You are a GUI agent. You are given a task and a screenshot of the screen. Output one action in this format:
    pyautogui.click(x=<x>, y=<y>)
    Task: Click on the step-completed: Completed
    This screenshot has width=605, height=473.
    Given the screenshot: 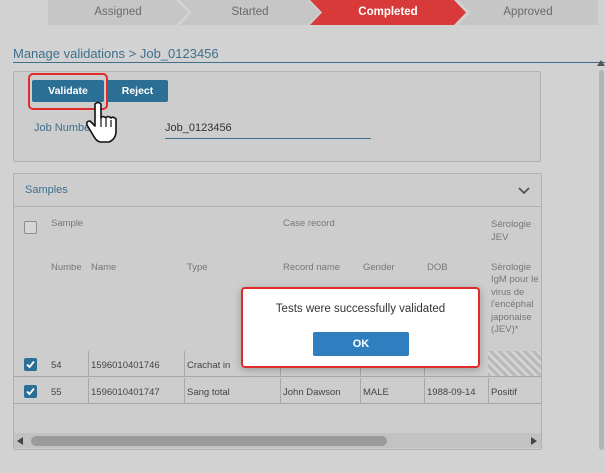 What is the action you would take?
    pyautogui.click(x=388, y=12)
    